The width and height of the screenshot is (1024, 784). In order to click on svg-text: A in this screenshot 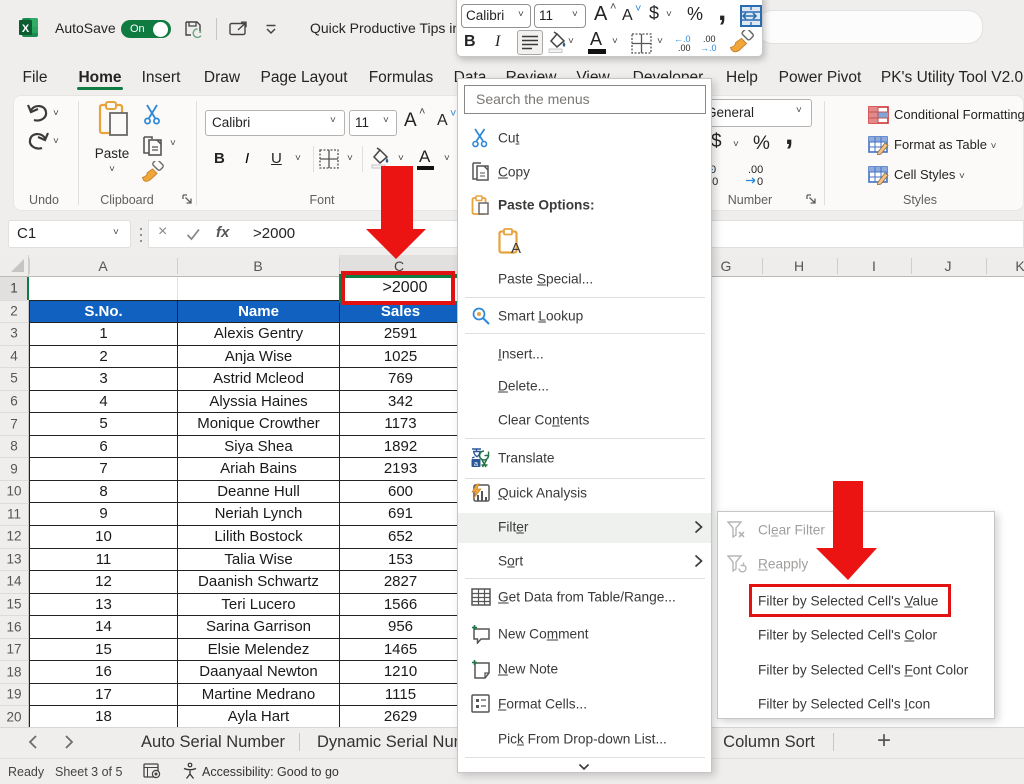, I will do `click(516, 247)`.